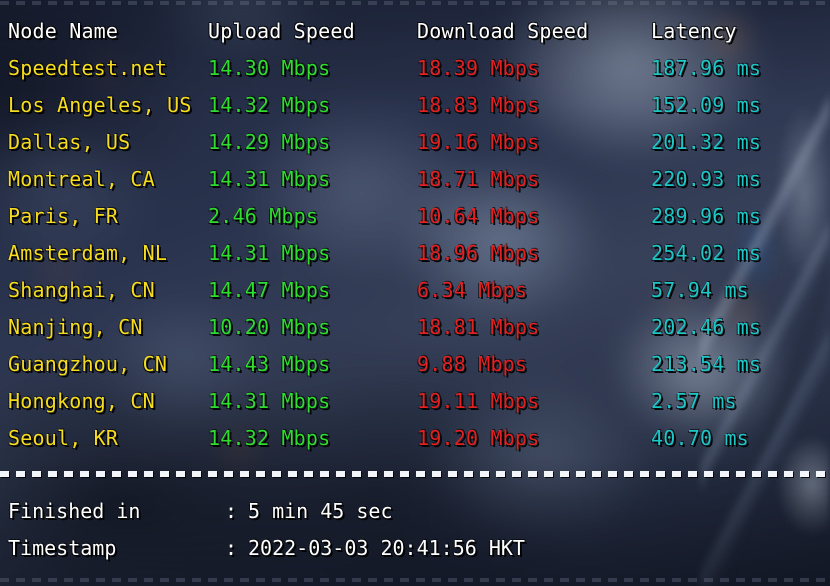  Describe the element at coordinates (478, 216) in the screenshot. I see `cell-download-speed: 10.64 Mbps` at that location.